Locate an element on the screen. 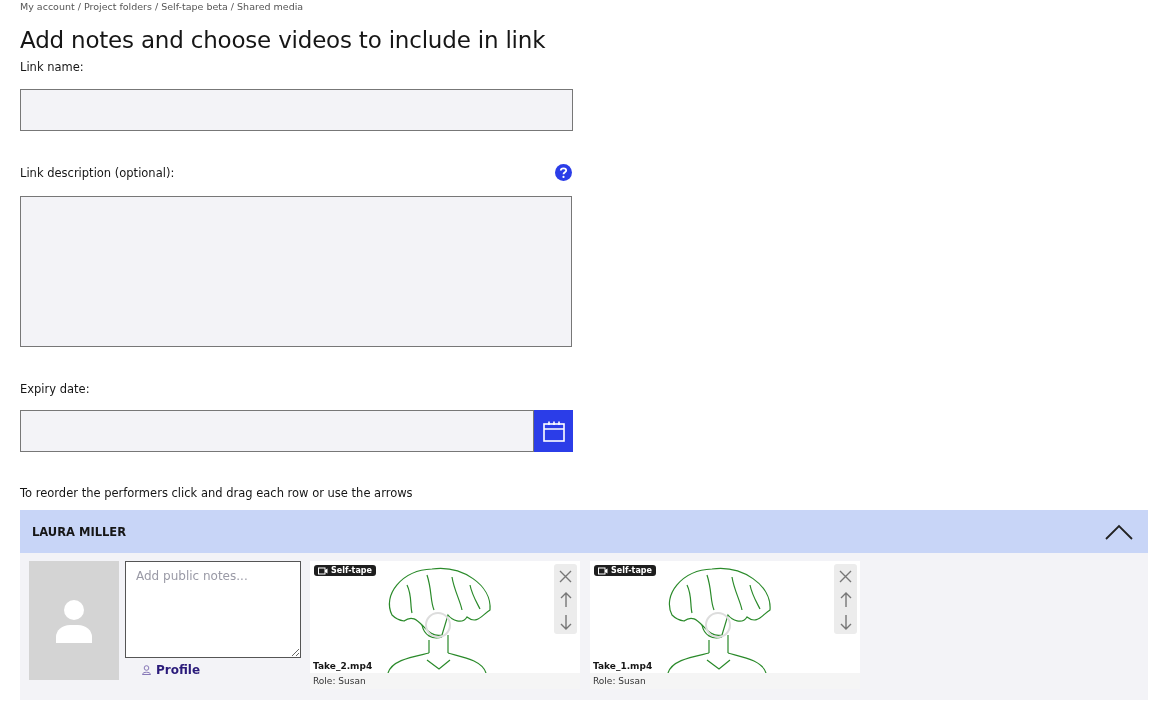 The height and width of the screenshot is (722, 1154). profile-link: Profile is located at coordinates (171, 670).